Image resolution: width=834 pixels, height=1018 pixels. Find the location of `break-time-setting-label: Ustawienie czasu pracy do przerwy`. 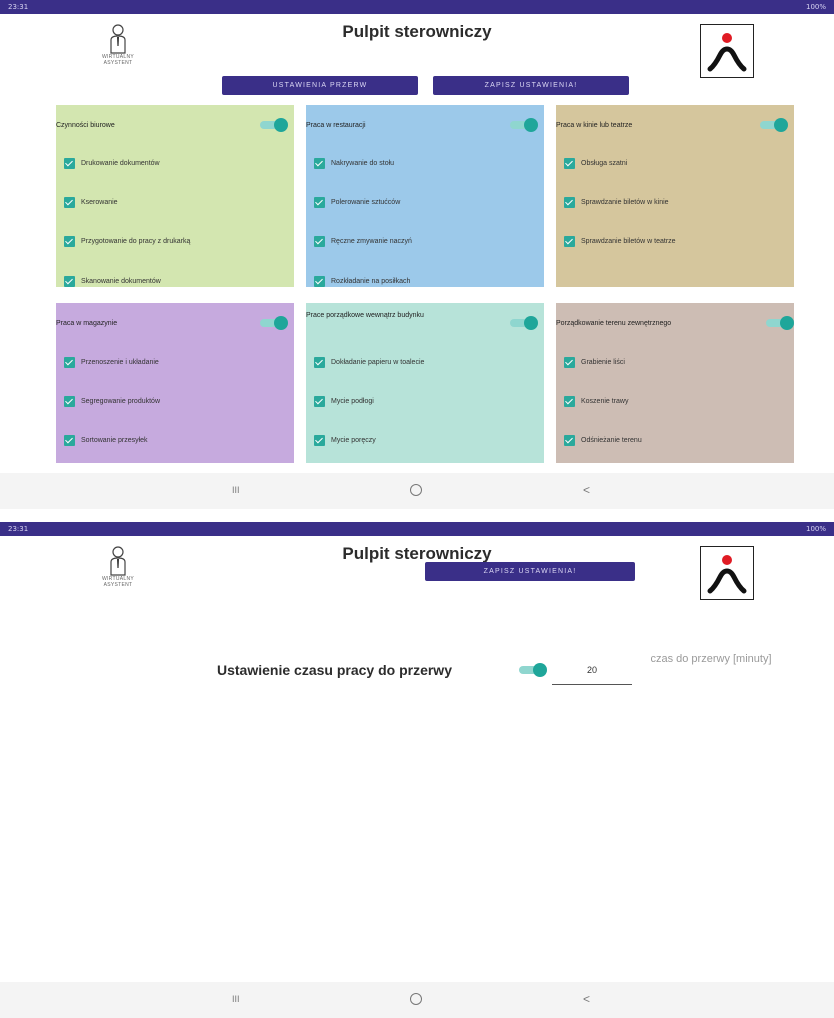

break-time-setting-label: Ustawienie czasu pracy do przerwy is located at coordinates (334, 670).